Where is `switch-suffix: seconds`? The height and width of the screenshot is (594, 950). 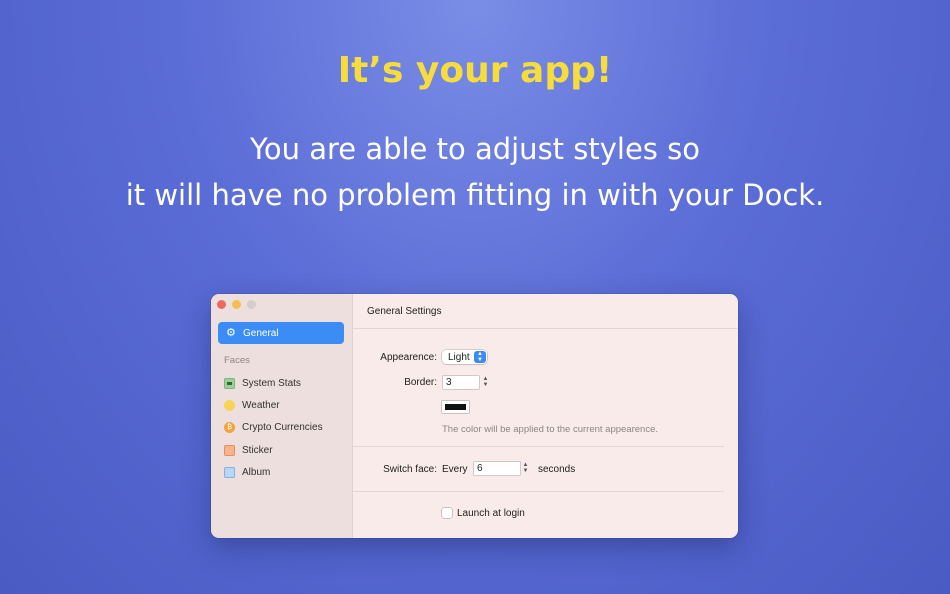 switch-suffix: seconds is located at coordinates (557, 469).